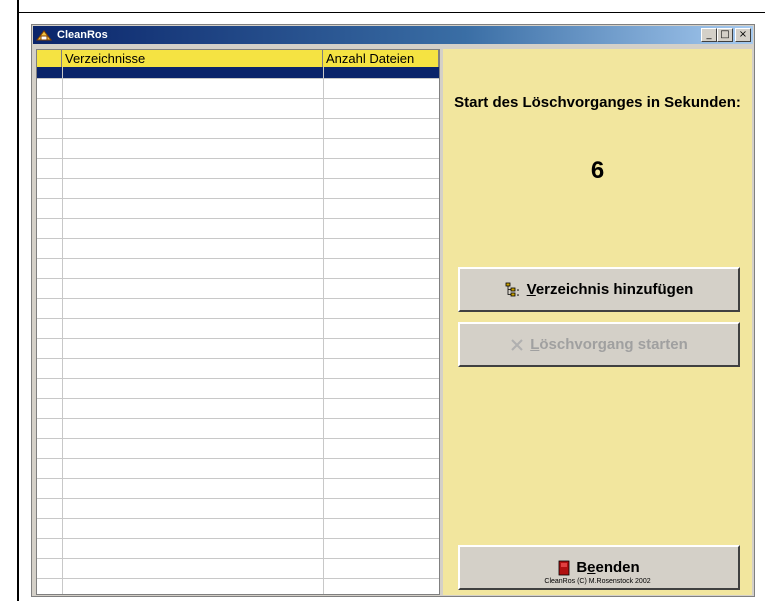 This screenshot has height=601, width=765. I want to click on add-directory-mnemonic: V, so click(531, 289).